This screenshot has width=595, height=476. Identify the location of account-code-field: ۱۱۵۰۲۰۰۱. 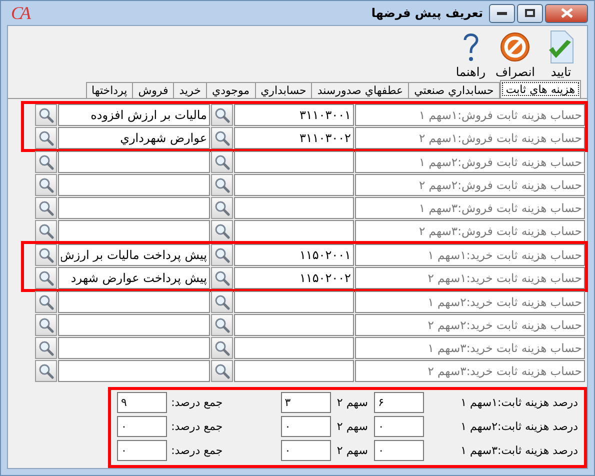
(294, 255).